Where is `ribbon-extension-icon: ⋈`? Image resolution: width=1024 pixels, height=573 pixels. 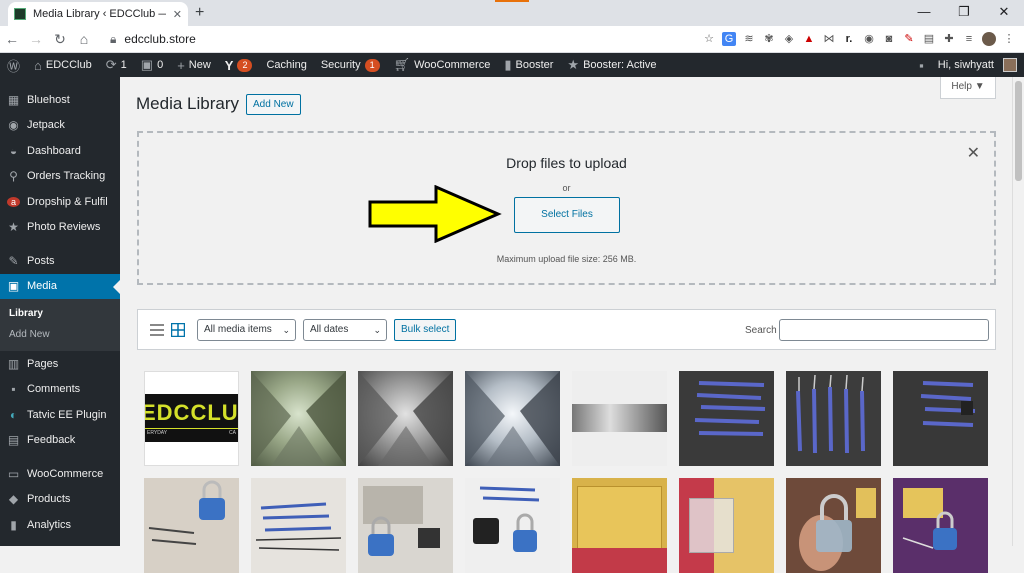
ribbon-extension-icon: ⋈ is located at coordinates (829, 39).